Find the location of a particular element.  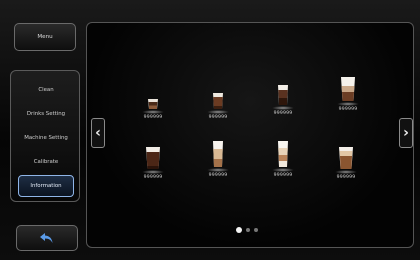

previous-page-button: ‹ is located at coordinates (98, 133).